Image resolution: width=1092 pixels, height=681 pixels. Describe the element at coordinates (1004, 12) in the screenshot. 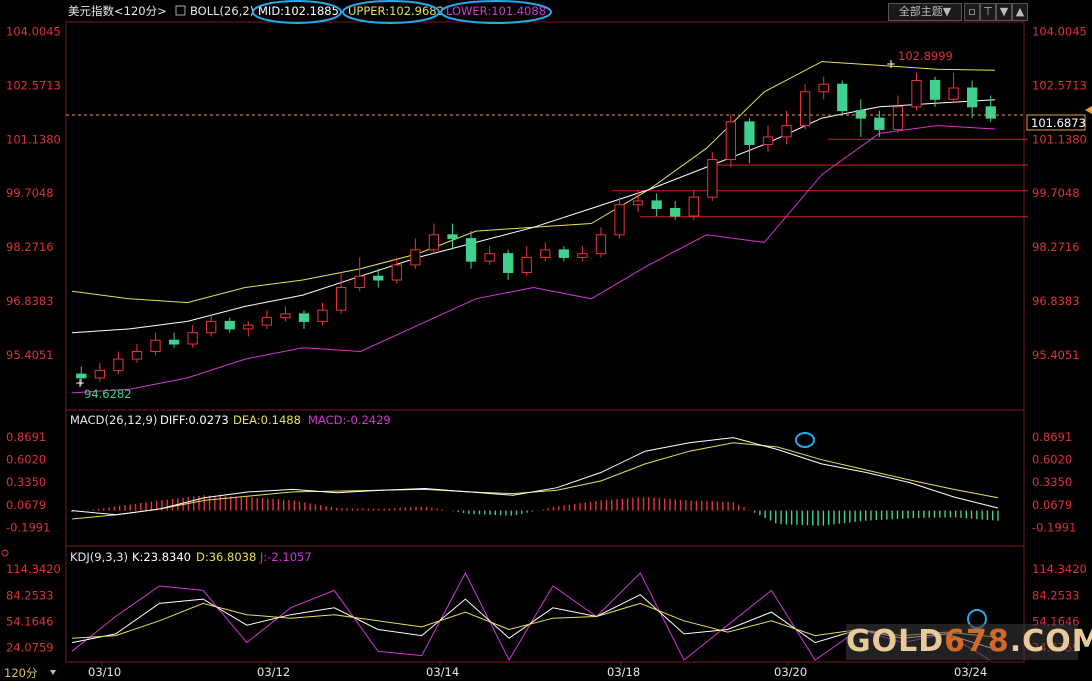

I see `scroll-down-button: ▼` at that location.